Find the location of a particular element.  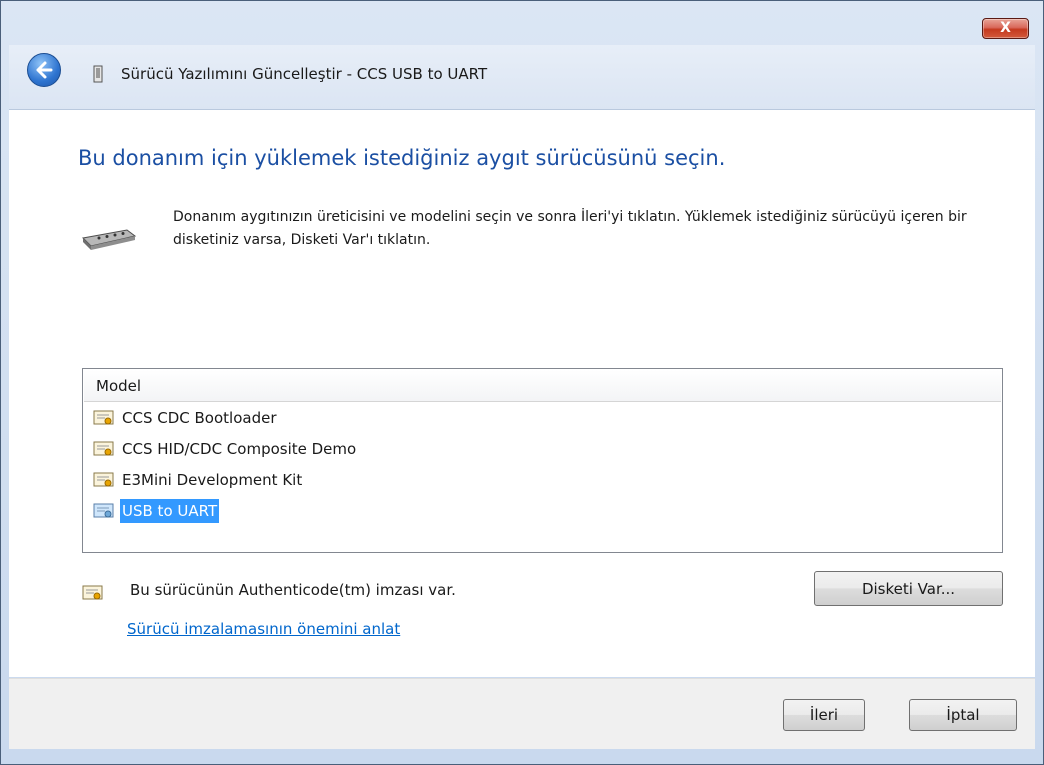

title-bar: X is located at coordinates (522, 22).